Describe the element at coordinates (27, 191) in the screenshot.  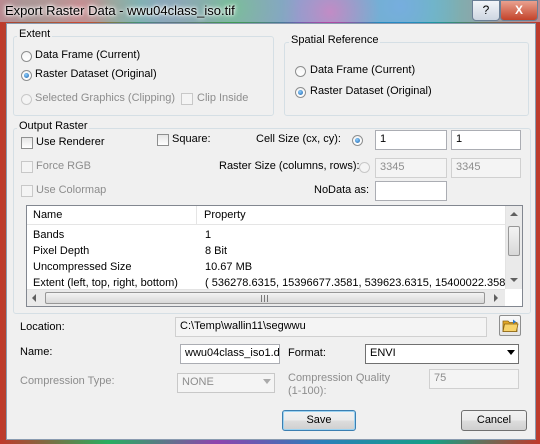
I see `use-colormap-checkbox` at that location.